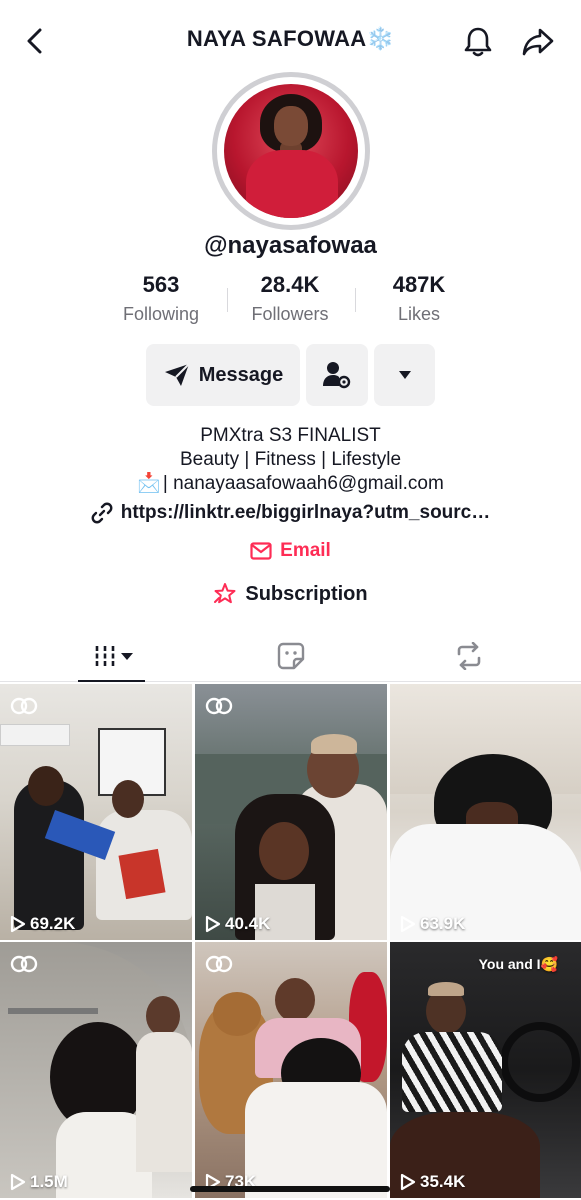 The width and height of the screenshot is (581, 1200). I want to click on content-tabs, so click(290, 656).